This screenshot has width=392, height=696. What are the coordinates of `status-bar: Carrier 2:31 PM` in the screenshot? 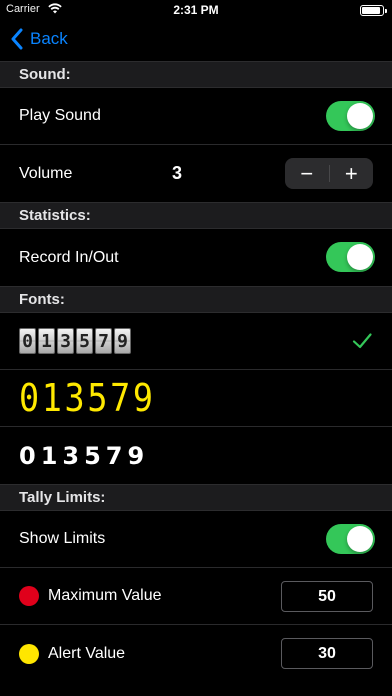 It's located at (196, 10).